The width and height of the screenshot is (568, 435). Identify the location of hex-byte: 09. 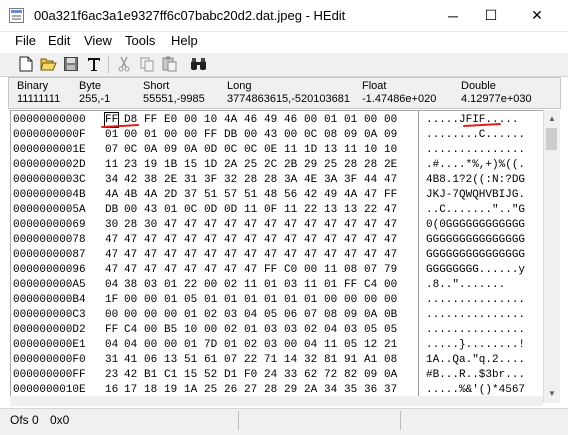
(370, 375).